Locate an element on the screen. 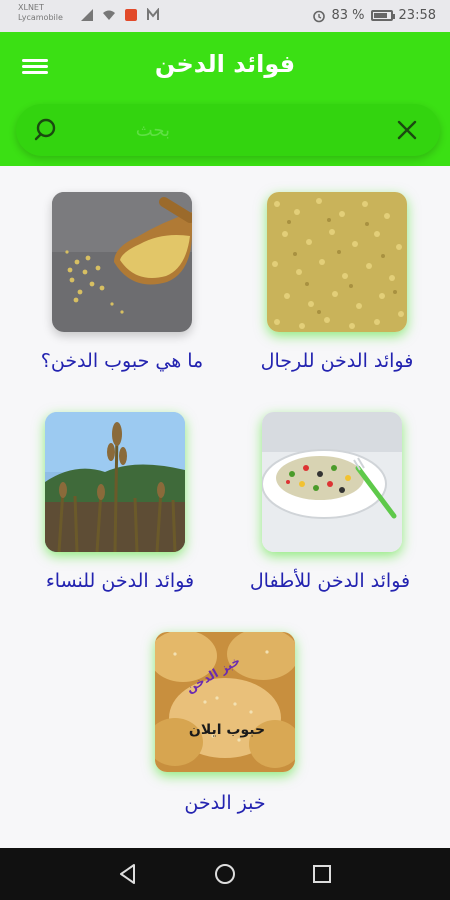 This screenshot has width=450, height=900. recents-icon is located at coordinates (322, 874).